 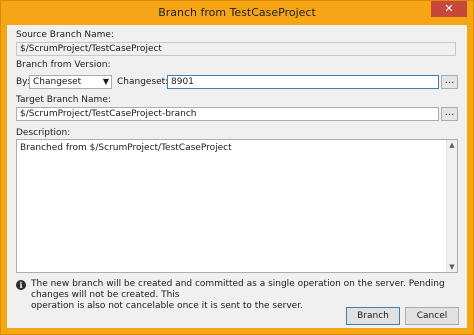 I want to click on dialog-title: Branch from TestCaseProject, so click(x=237, y=12).